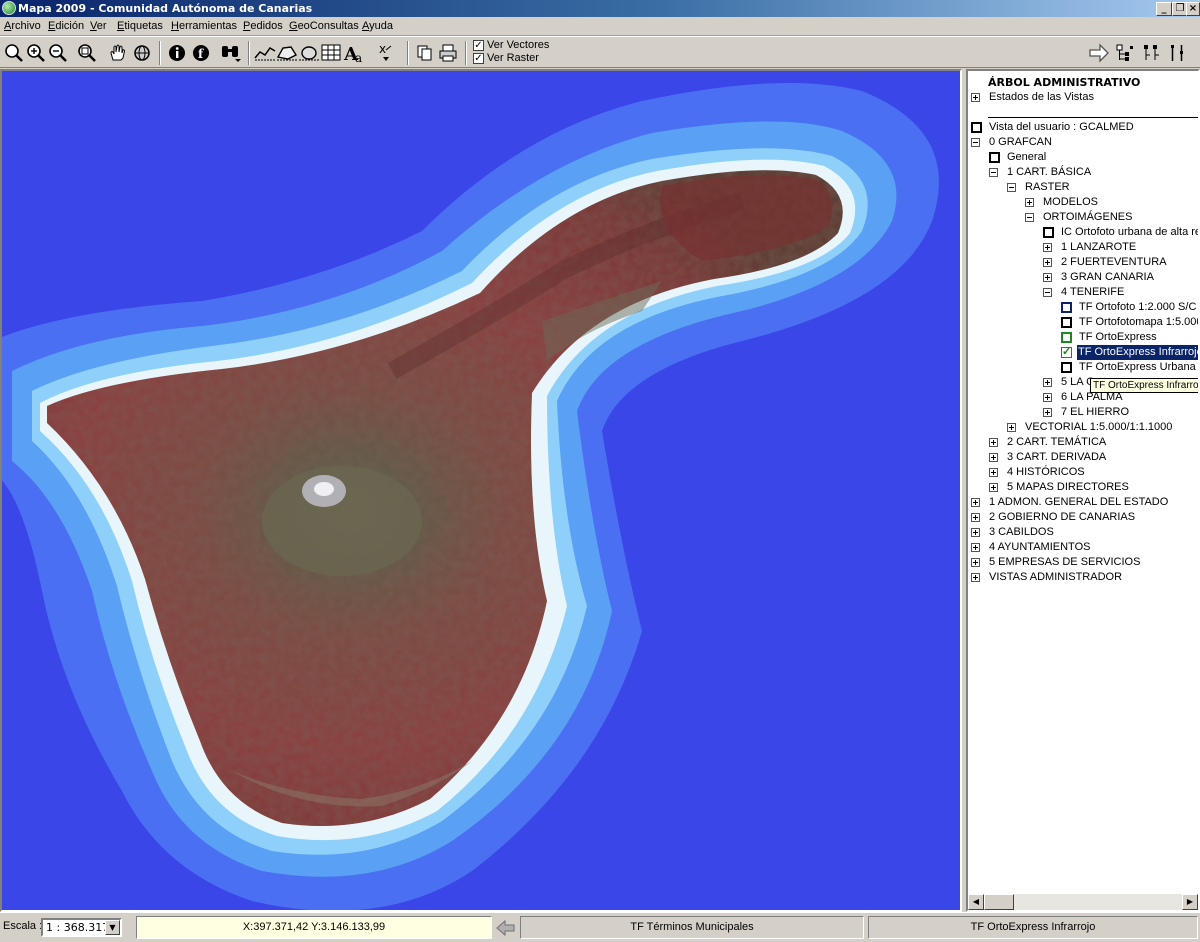 Image resolution: width=1200 pixels, height=942 pixels. I want to click on tree-label: 0 GRAFCAN, so click(1020, 142).